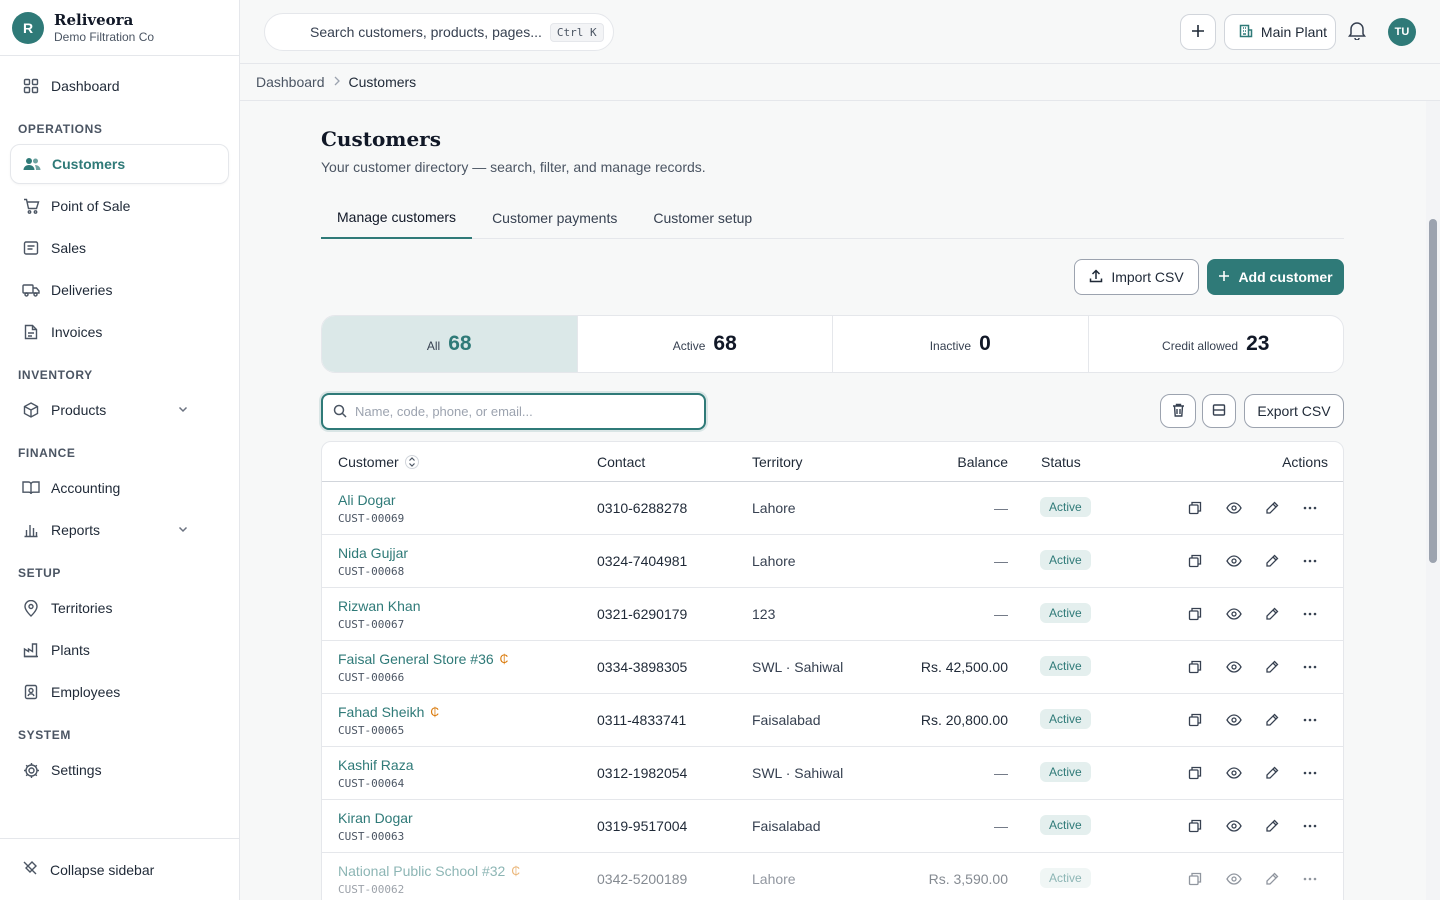  I want to click on sidebar-item-plants: Plants, so click(119, 650).